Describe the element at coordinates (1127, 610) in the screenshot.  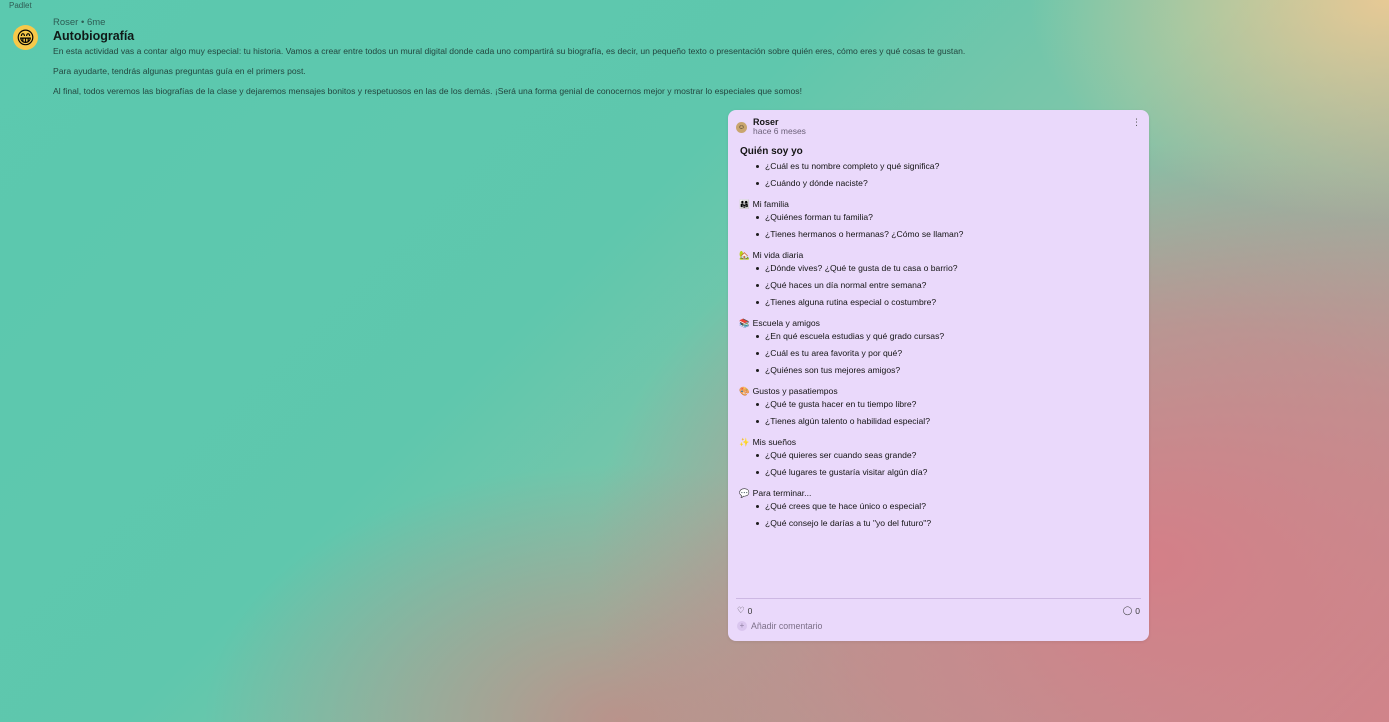
I see `comment-icon: ◯` at that location.